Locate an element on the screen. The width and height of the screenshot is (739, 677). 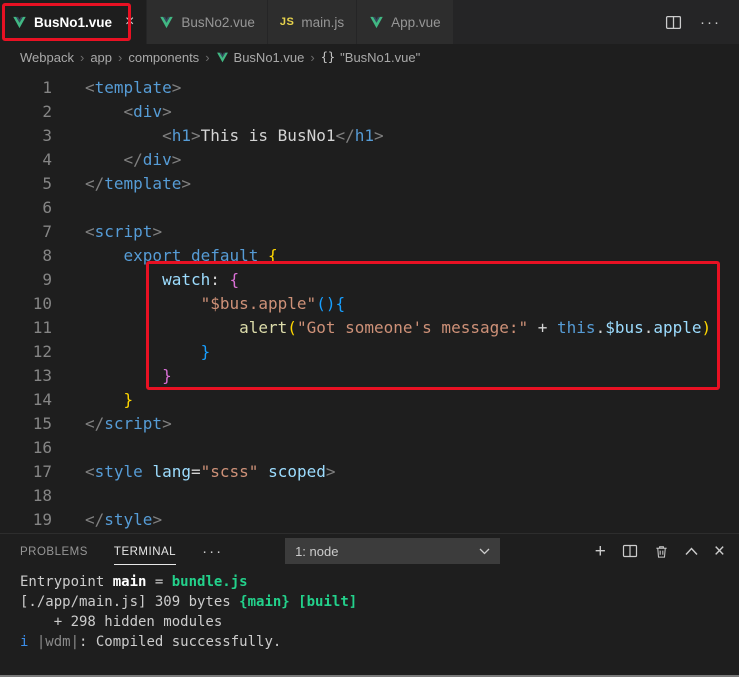
line-number: 6 is located at coordinates (47, 207).